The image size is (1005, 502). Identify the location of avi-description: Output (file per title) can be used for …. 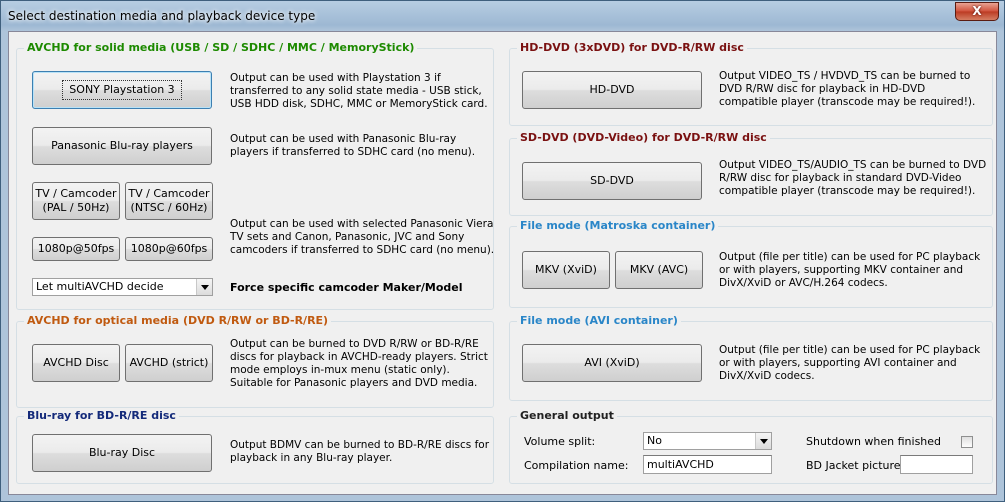
(850, 363).